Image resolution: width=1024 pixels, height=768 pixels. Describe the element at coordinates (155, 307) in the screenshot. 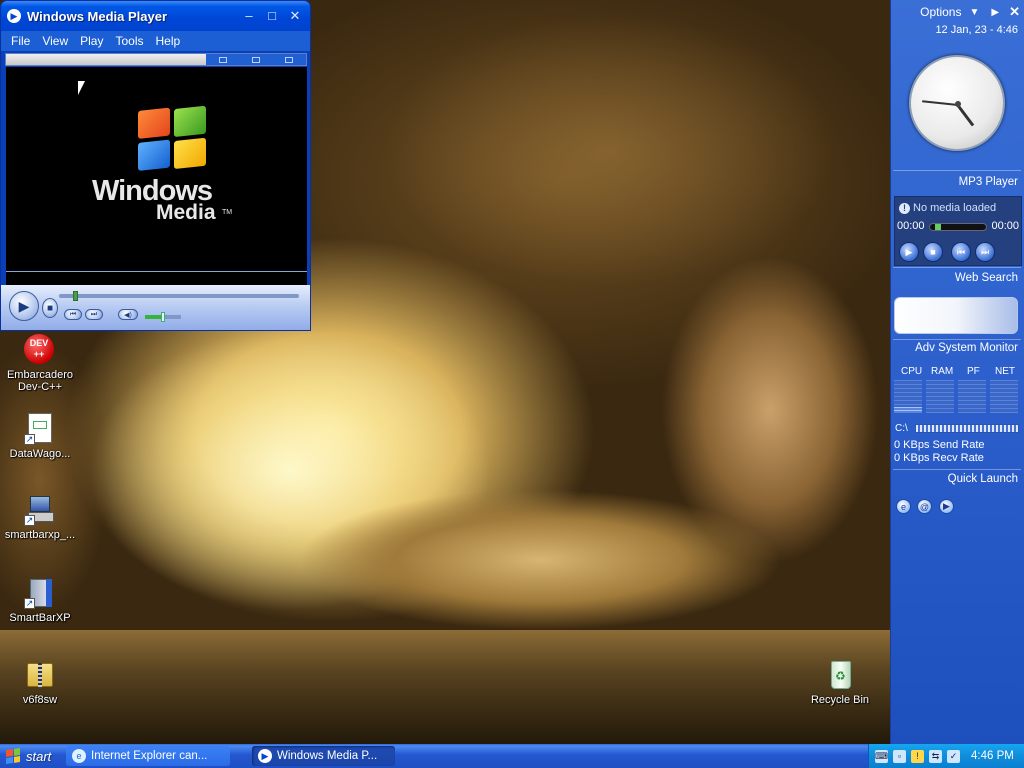

I see `wmp-transport-controls: ▶ ■ ⏮ ⏭ ◀)` at that location.